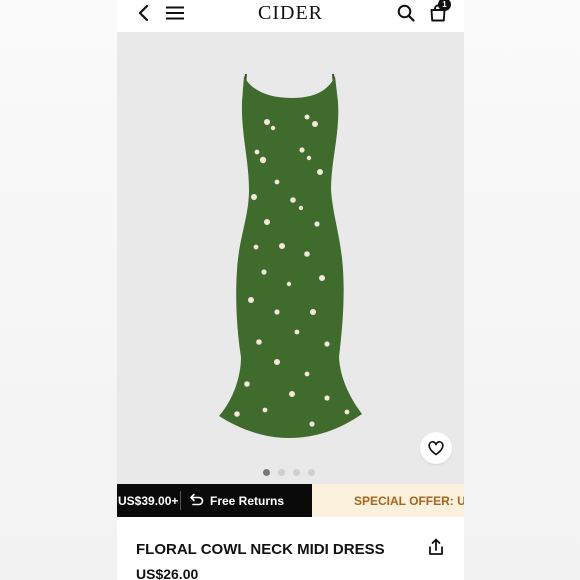 This screenshot has width=580, height=580. What do you see at coordinates (409, 500) in the screenshot?
I see `special-offer-text: SPECIAL OFFER: UP` at bounding box center [409, 500].